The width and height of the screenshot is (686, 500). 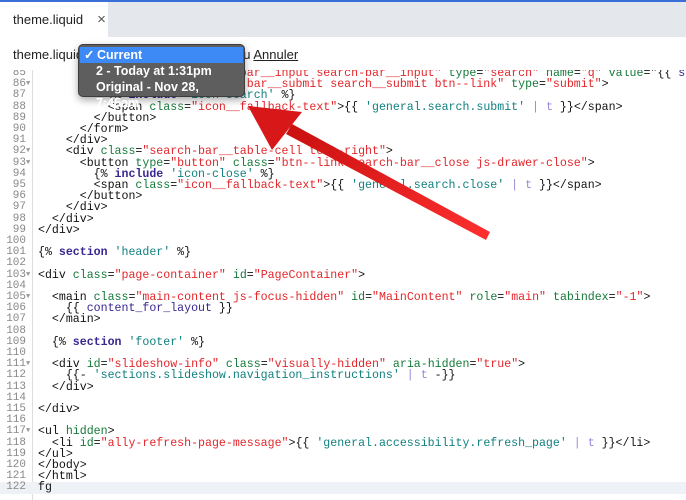 I want to click on code-line: 113 </div>, so click(x=343, y=387).